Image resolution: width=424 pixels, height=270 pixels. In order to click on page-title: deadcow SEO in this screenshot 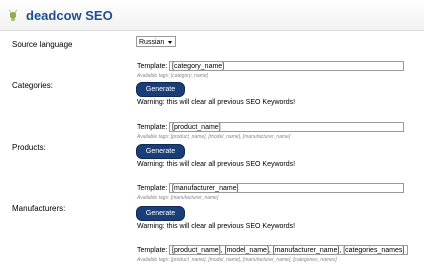, I will do `click(69, 15)`.